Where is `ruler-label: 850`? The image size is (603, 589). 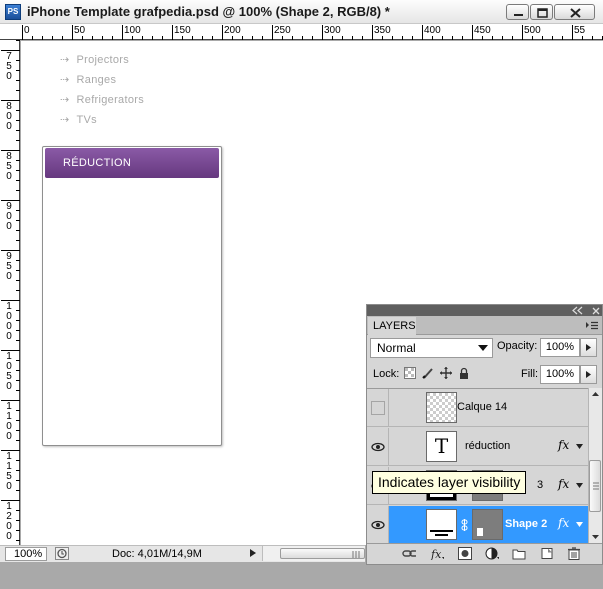
ruler-label: 850 is located at coordinates (9, 166).